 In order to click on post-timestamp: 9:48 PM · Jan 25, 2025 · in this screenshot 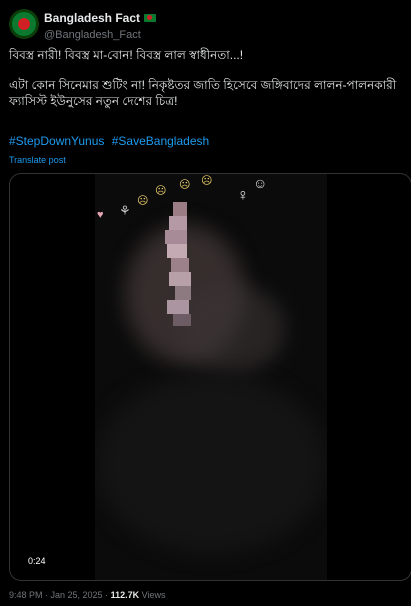, I will do `click(60, 595)`.